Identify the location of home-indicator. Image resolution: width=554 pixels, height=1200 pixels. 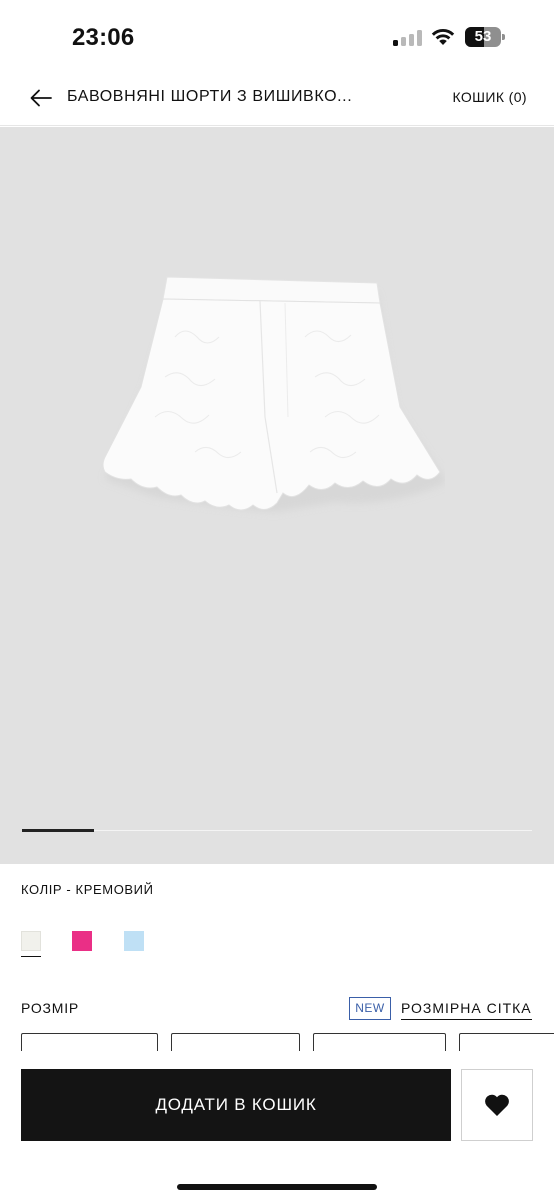
(277, 1187).